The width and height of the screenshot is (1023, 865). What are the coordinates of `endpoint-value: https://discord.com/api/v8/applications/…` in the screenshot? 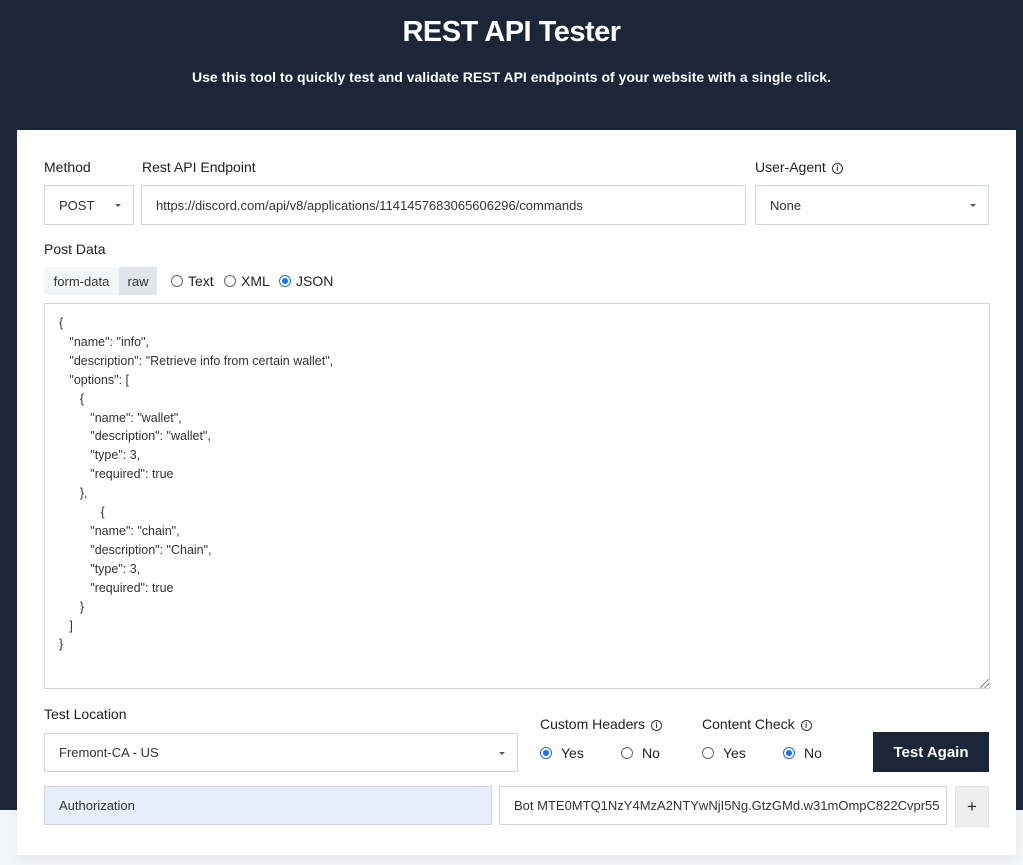 It's located at (369, 205).